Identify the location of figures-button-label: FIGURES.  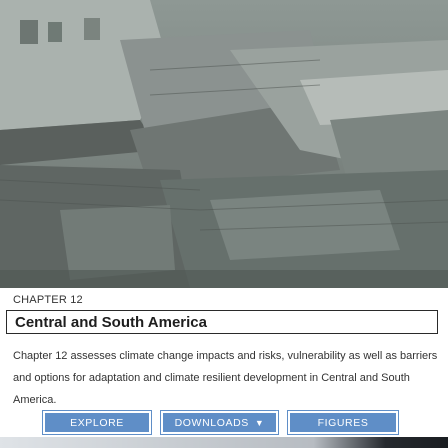
(343, 422).